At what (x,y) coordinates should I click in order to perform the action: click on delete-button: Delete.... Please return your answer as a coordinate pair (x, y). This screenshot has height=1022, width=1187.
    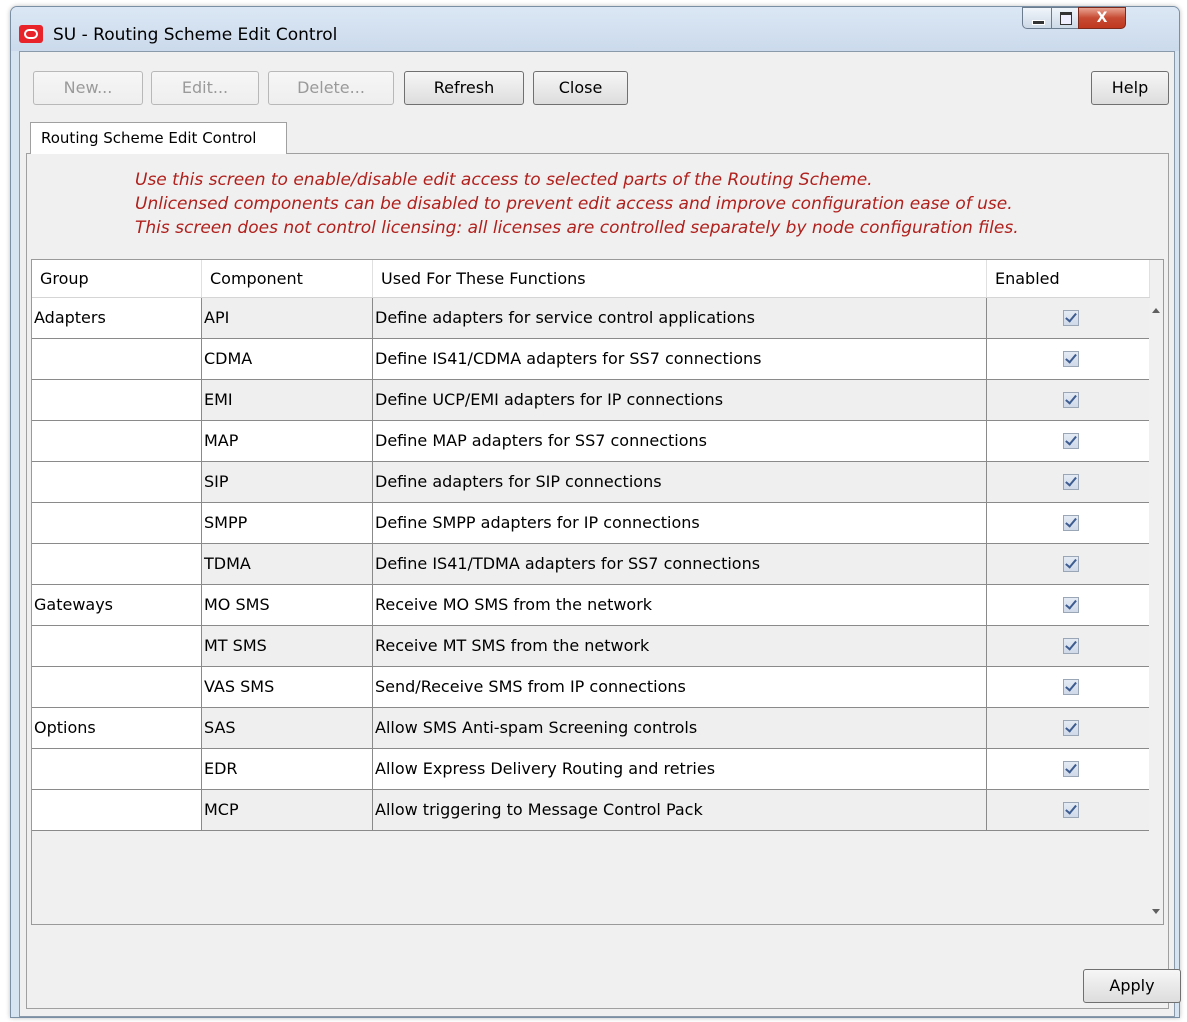
    Looking at the image, I should click on (331, 88).